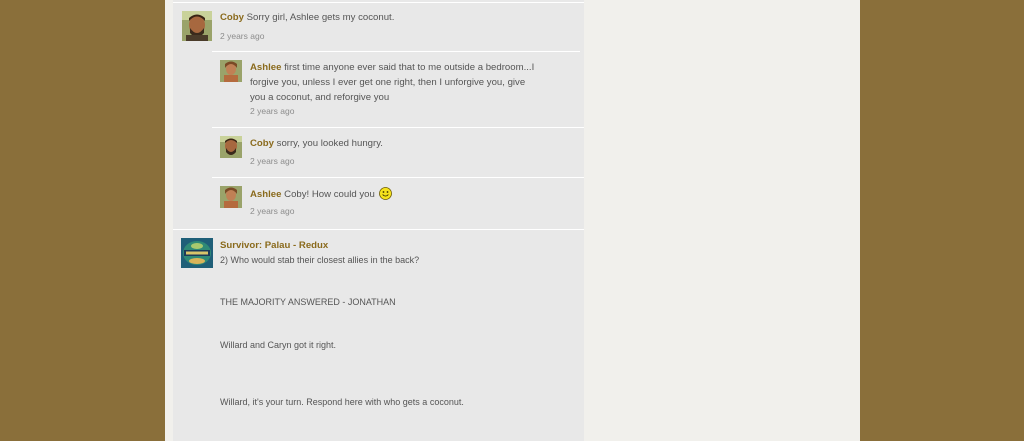  What do you see at coordinates (320, 17) in the screenshot?
I see `comment-body: Sorry girl, Ashlee gets my coconut.` at bounding box center [320, 17].